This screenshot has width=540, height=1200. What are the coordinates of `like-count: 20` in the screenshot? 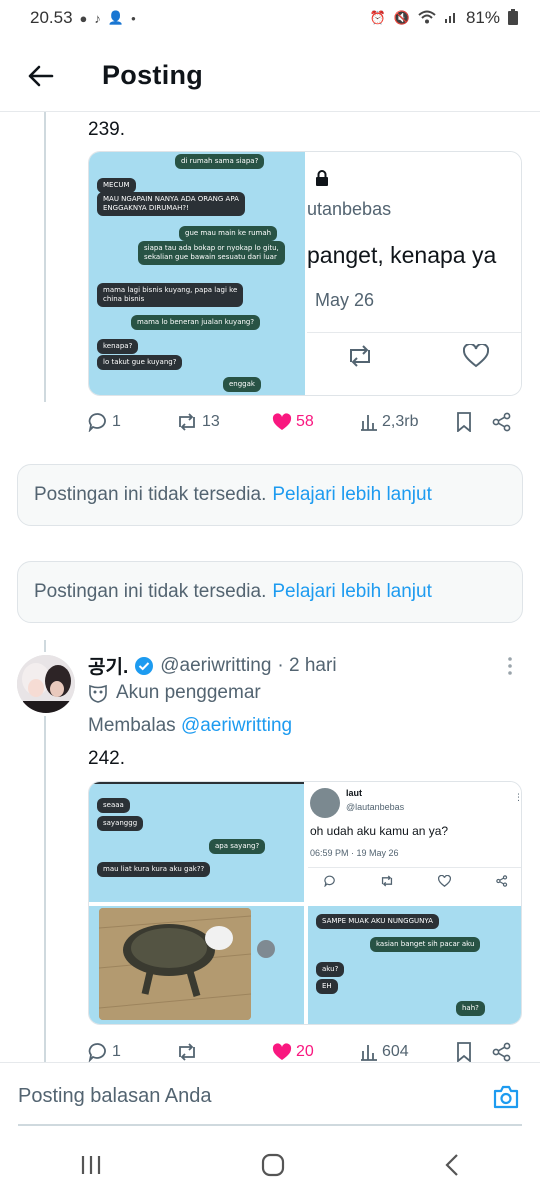 It's located at (305, 1051).